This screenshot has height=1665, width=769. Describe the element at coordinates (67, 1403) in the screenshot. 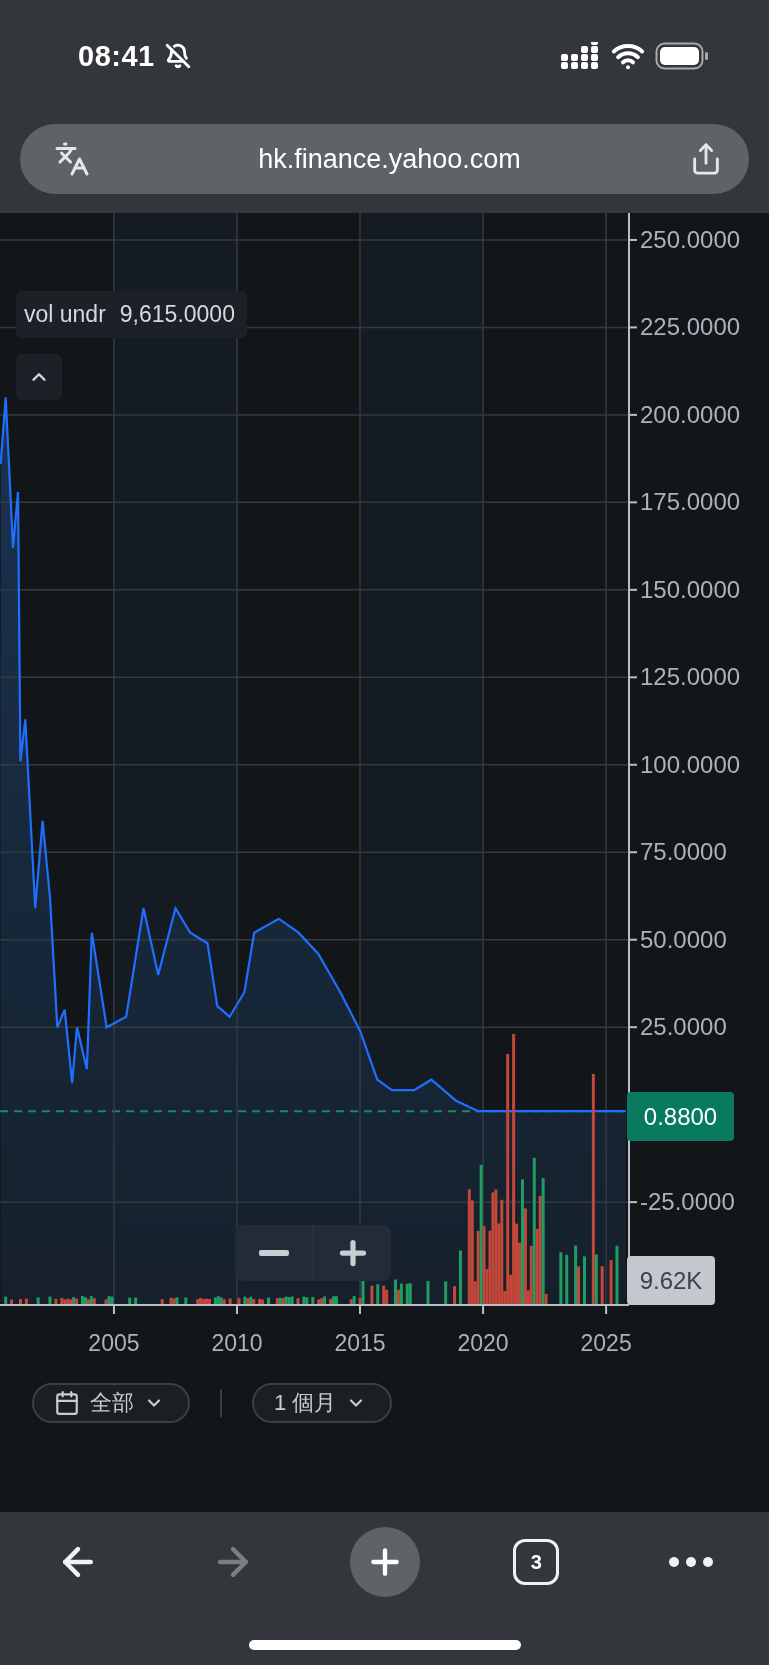

I see `calendar-icon` at that location.